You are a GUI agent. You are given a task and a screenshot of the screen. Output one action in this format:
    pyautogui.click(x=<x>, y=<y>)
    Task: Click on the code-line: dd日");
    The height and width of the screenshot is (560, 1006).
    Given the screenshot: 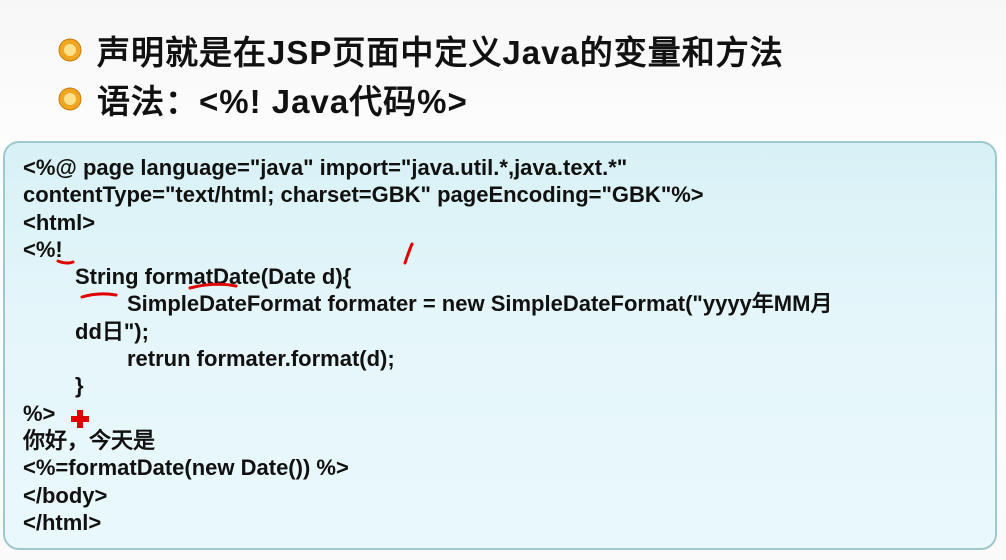 What is the action you would take?
    pyautogui.click(x=112, y=331)
    